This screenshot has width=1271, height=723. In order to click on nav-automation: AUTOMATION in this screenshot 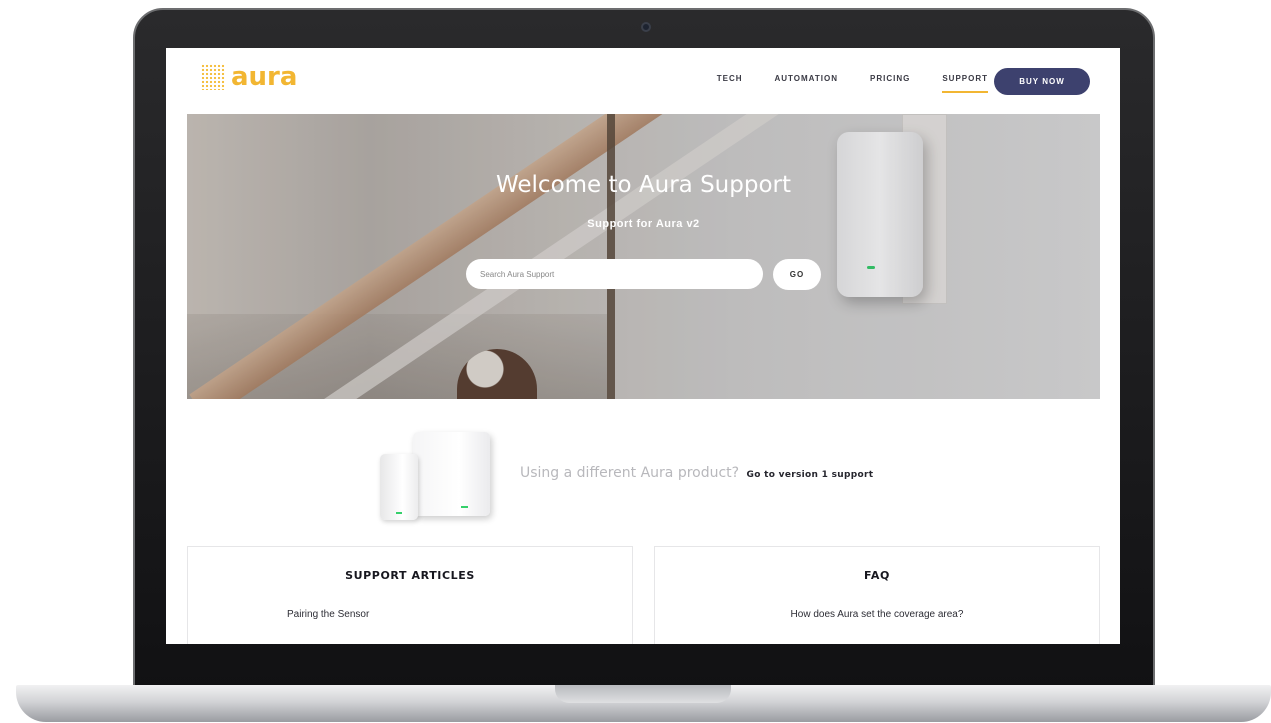, I will do `click(806, 82)`.